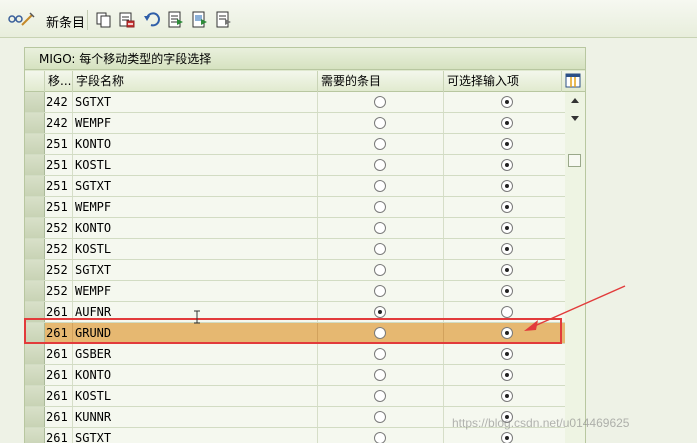  Describe the element at coordinates (295, 333) in the screenshot. I see `table-row: 261 GRUND` at that location.